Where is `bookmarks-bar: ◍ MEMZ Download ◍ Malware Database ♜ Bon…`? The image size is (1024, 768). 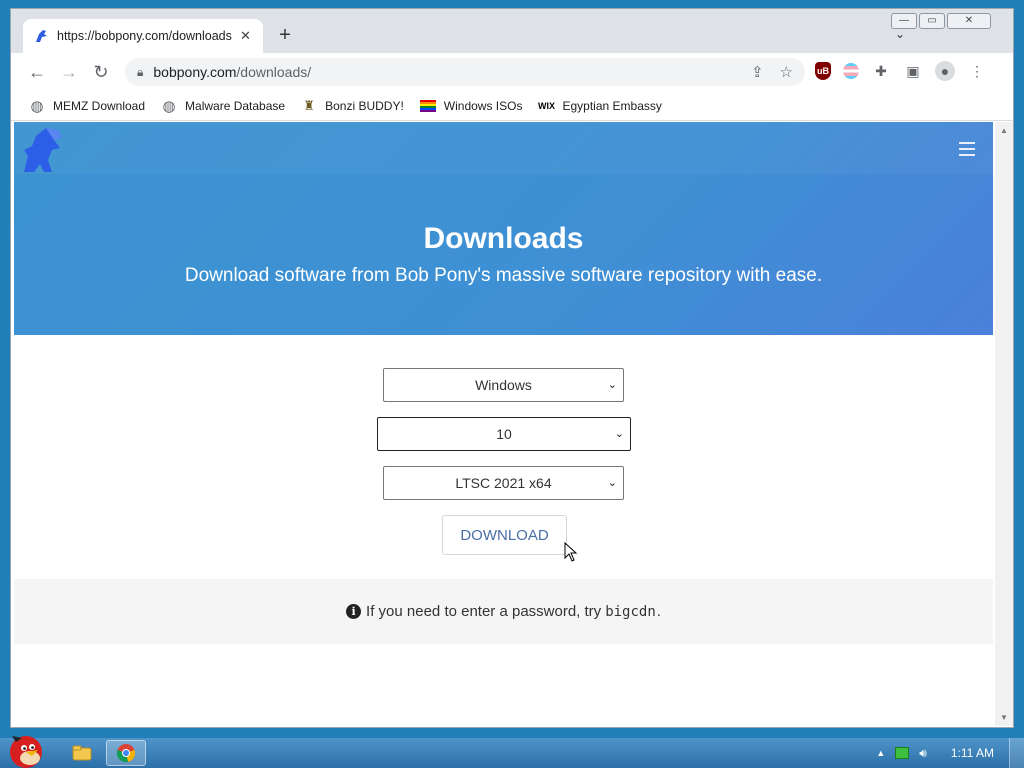 bookmarks-bar: ◍ MEMZ Download ◍ Malware Database ♜ Bon… is located at coordinates (512, 106).